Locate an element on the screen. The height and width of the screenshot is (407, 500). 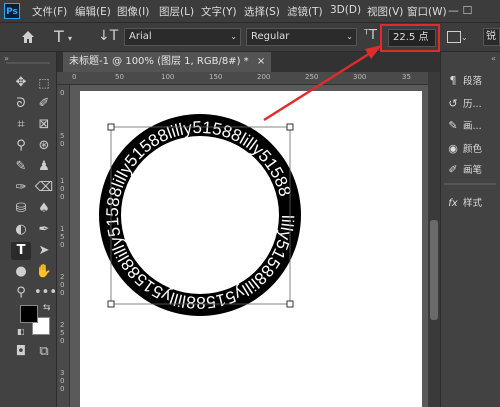
home-icon is located at coordinates (28, 37).